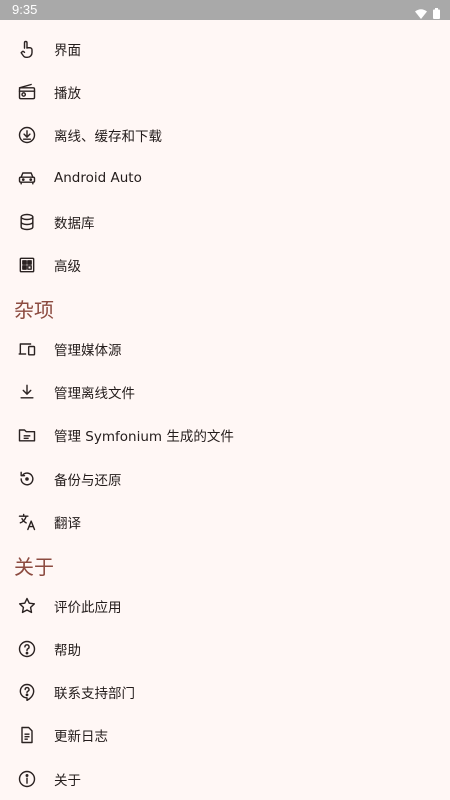  I want to click on help-circle-icon, so click(27, 649).